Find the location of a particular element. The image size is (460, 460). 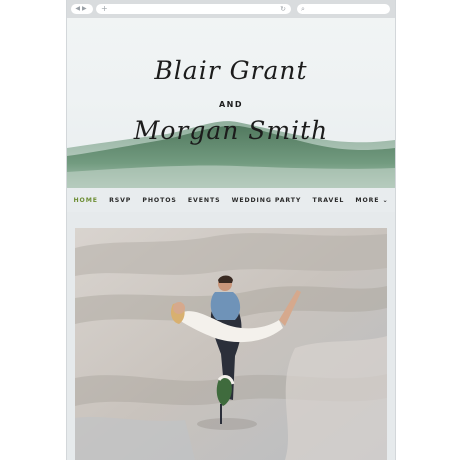

nav-photos: PHOTOS is located at coordinates (160, 200).